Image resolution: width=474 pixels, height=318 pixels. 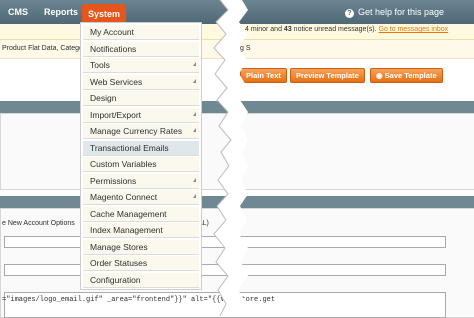 What do you see at coordinates (116, 81) in the screenshot?
I see `menu-item-label: Web Services` at bounding box center [116, 81].